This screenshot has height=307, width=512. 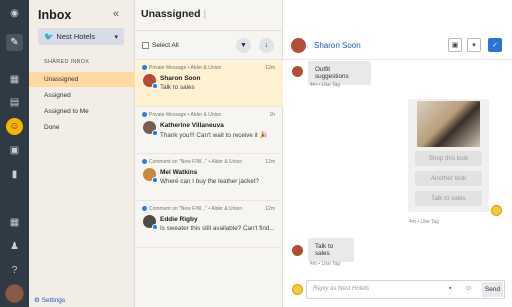 I want to click on archive-button: ▣, so click(x=455, y=45).